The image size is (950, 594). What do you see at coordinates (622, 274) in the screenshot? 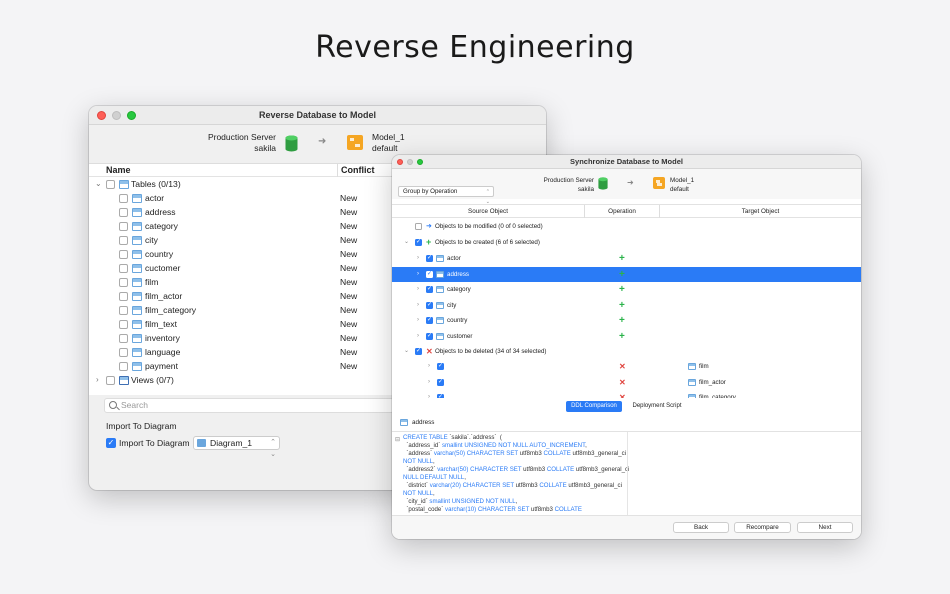
I see `create-operation-icon: +` at bounding box center [622, 274].